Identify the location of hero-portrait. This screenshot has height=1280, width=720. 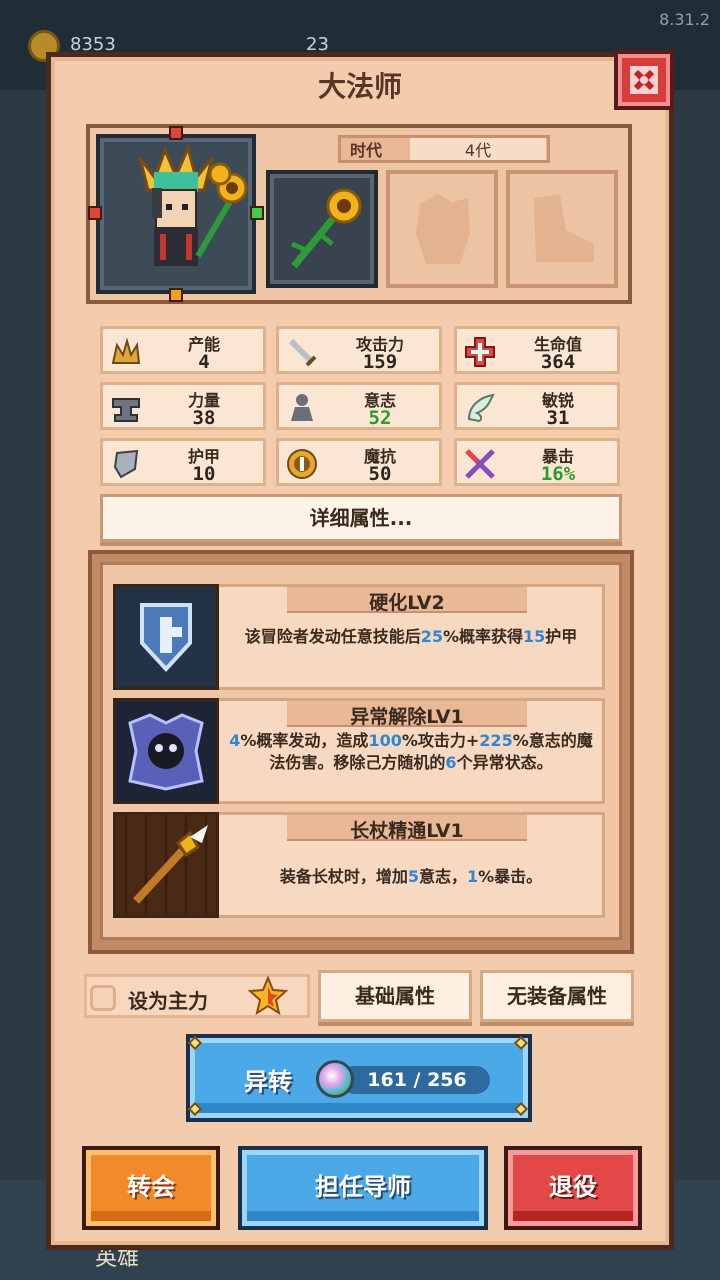
(176, 214).